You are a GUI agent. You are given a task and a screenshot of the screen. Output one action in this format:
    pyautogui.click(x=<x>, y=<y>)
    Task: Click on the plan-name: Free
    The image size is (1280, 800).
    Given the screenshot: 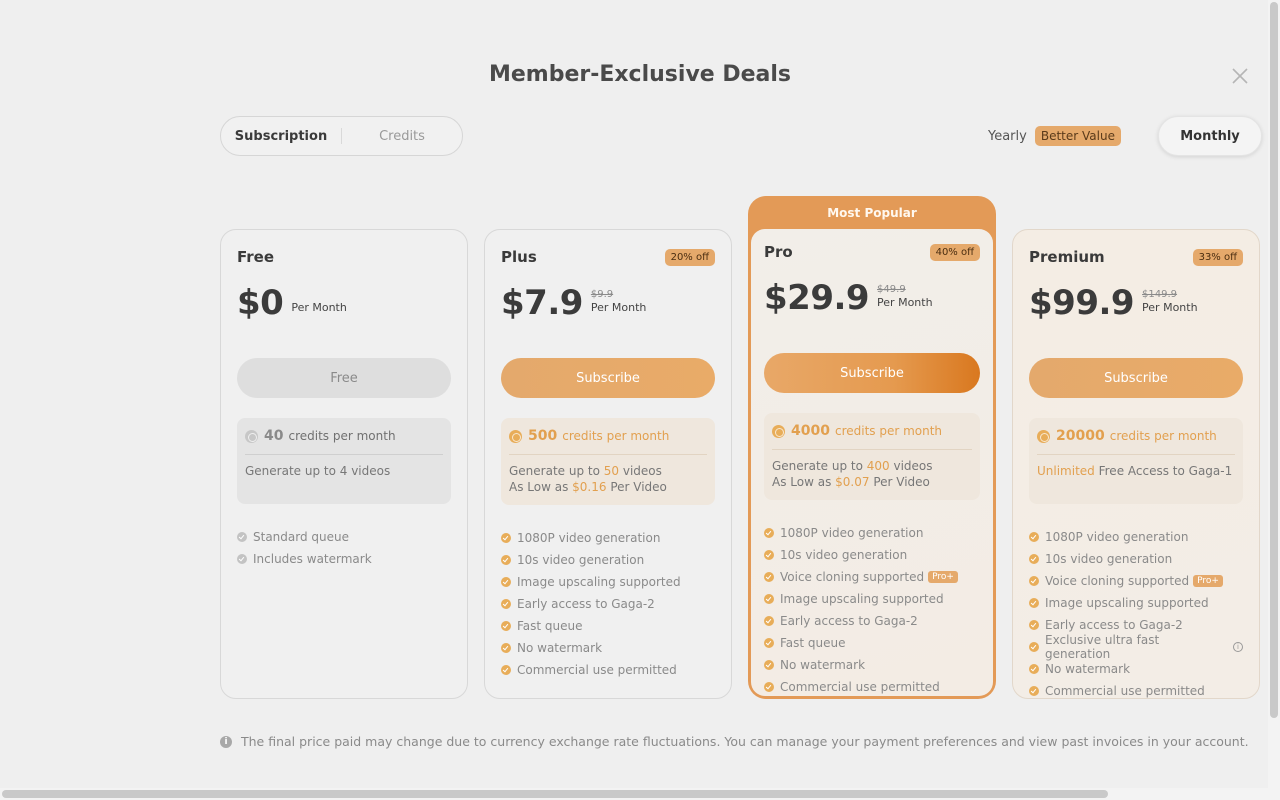 What is the action you would take?
    pyautogui.click(x=256, y=257)
    